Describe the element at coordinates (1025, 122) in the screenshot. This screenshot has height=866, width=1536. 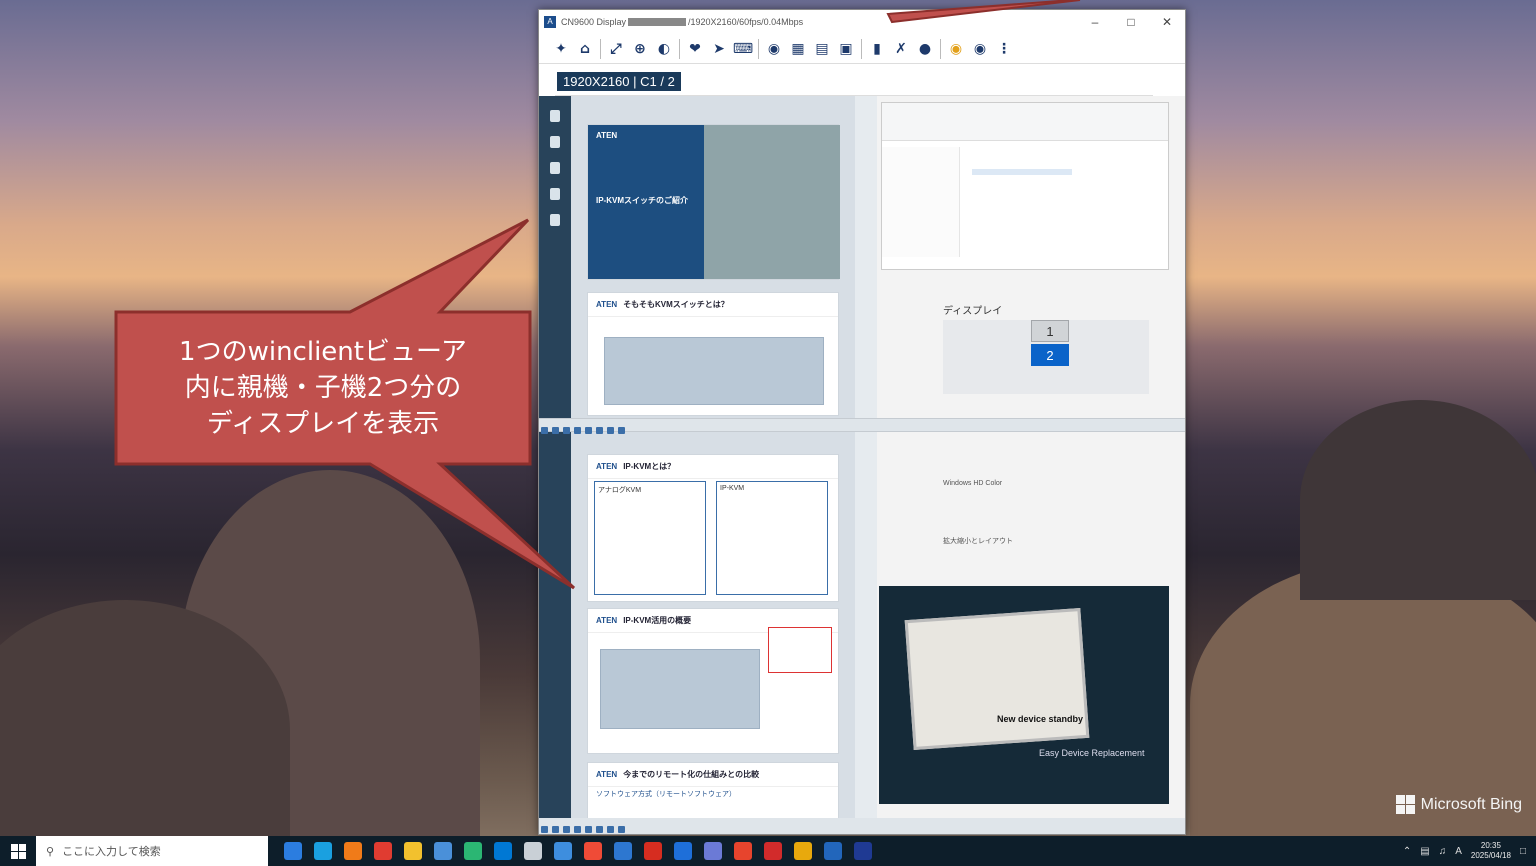
I see `explorer-ribbon` at that location.